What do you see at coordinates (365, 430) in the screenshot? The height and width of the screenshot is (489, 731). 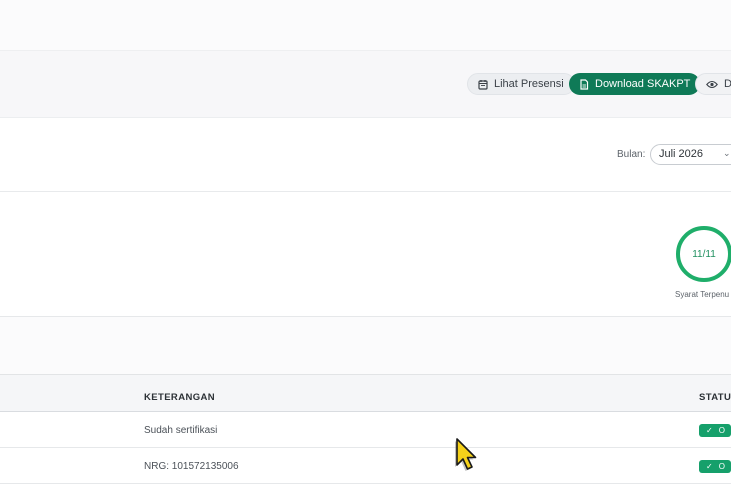 I see `table-row: Sudah sertifikasi ✓ O` at bounding box center [365, 430].